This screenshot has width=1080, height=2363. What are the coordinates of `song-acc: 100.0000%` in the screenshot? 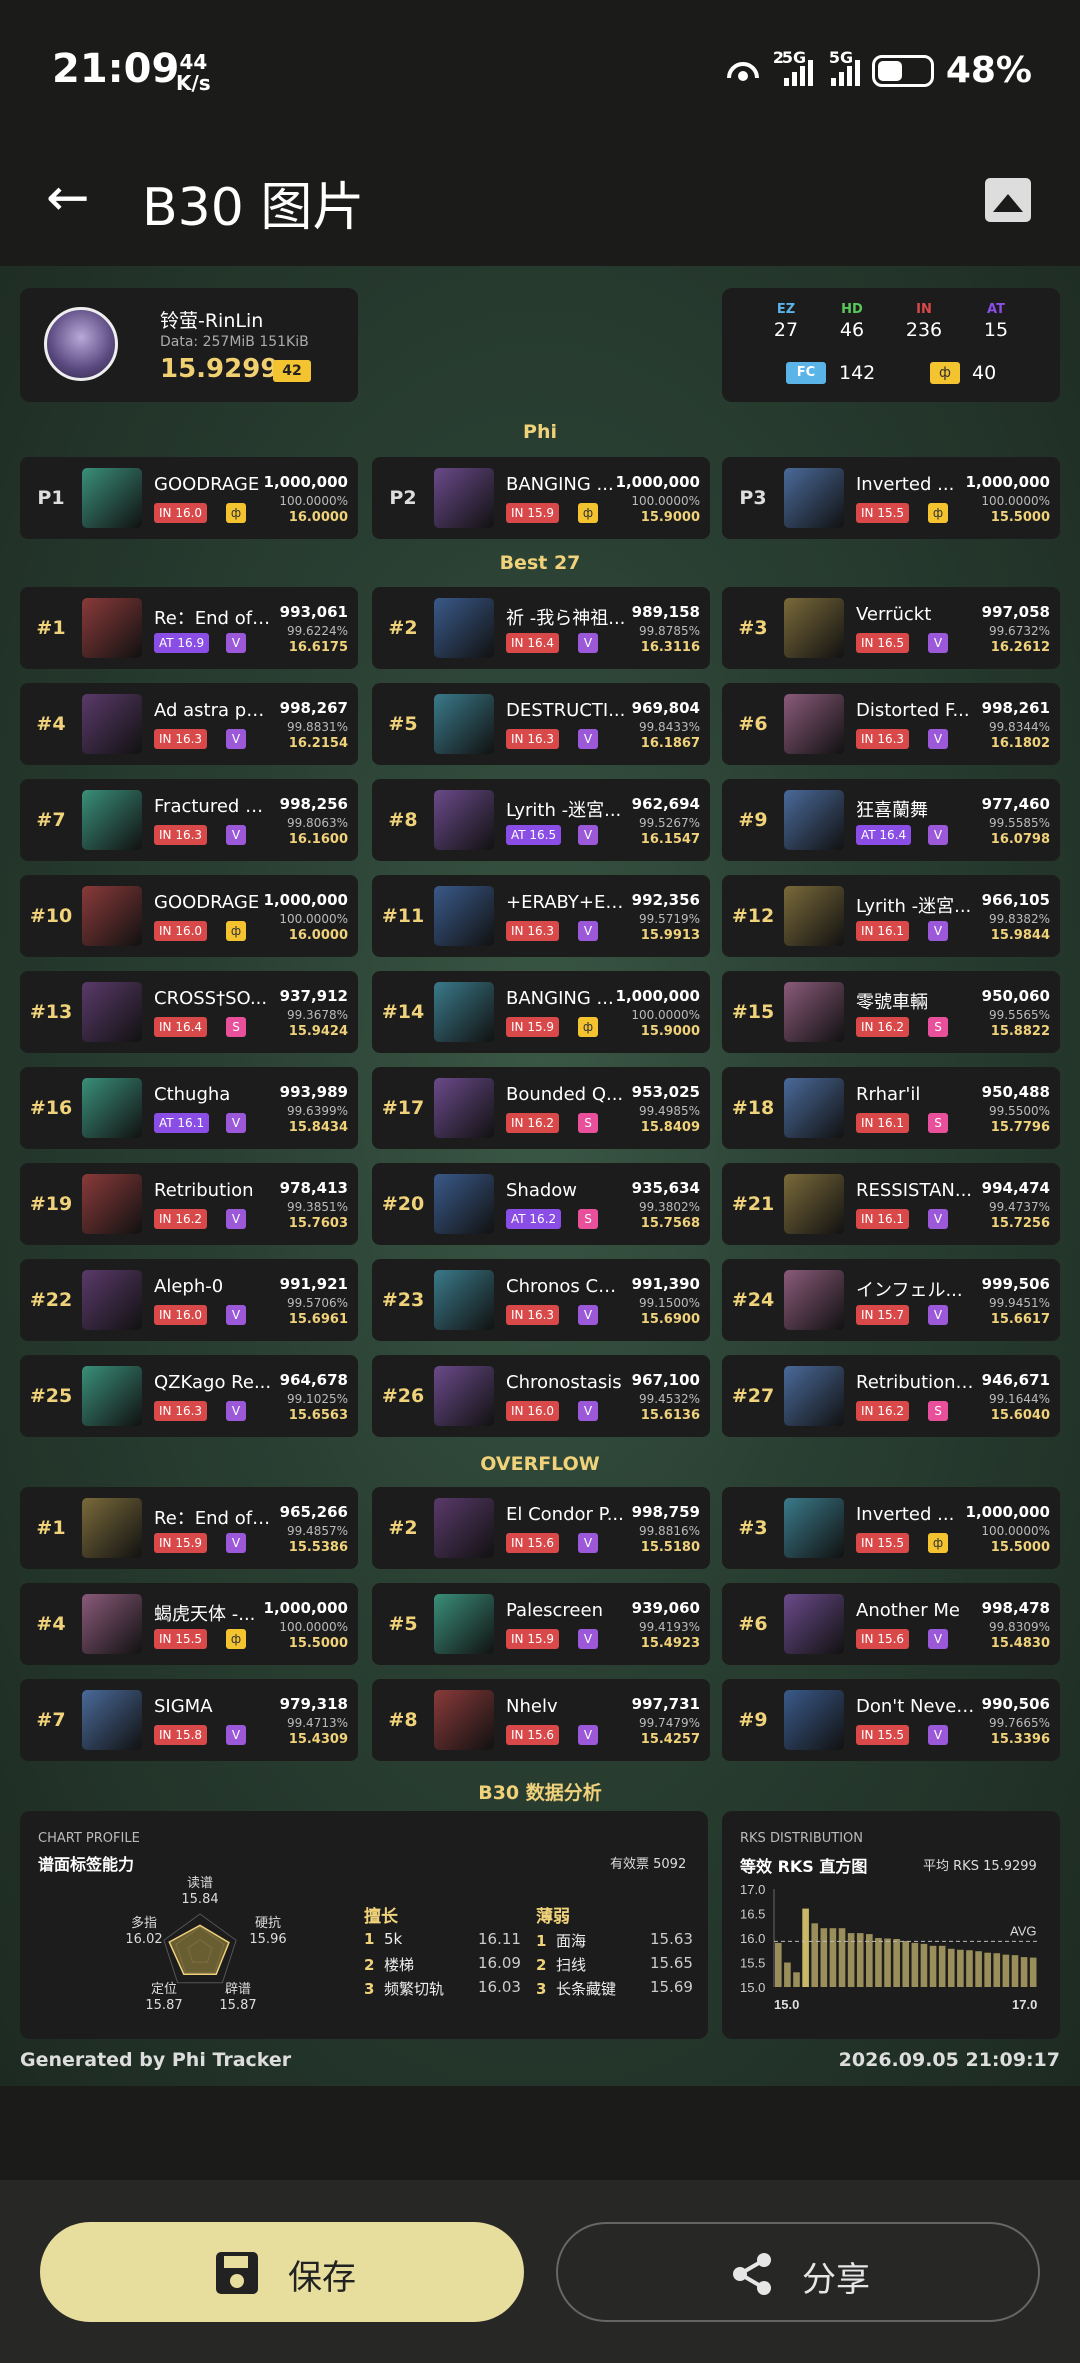 It's located at (313, 501).